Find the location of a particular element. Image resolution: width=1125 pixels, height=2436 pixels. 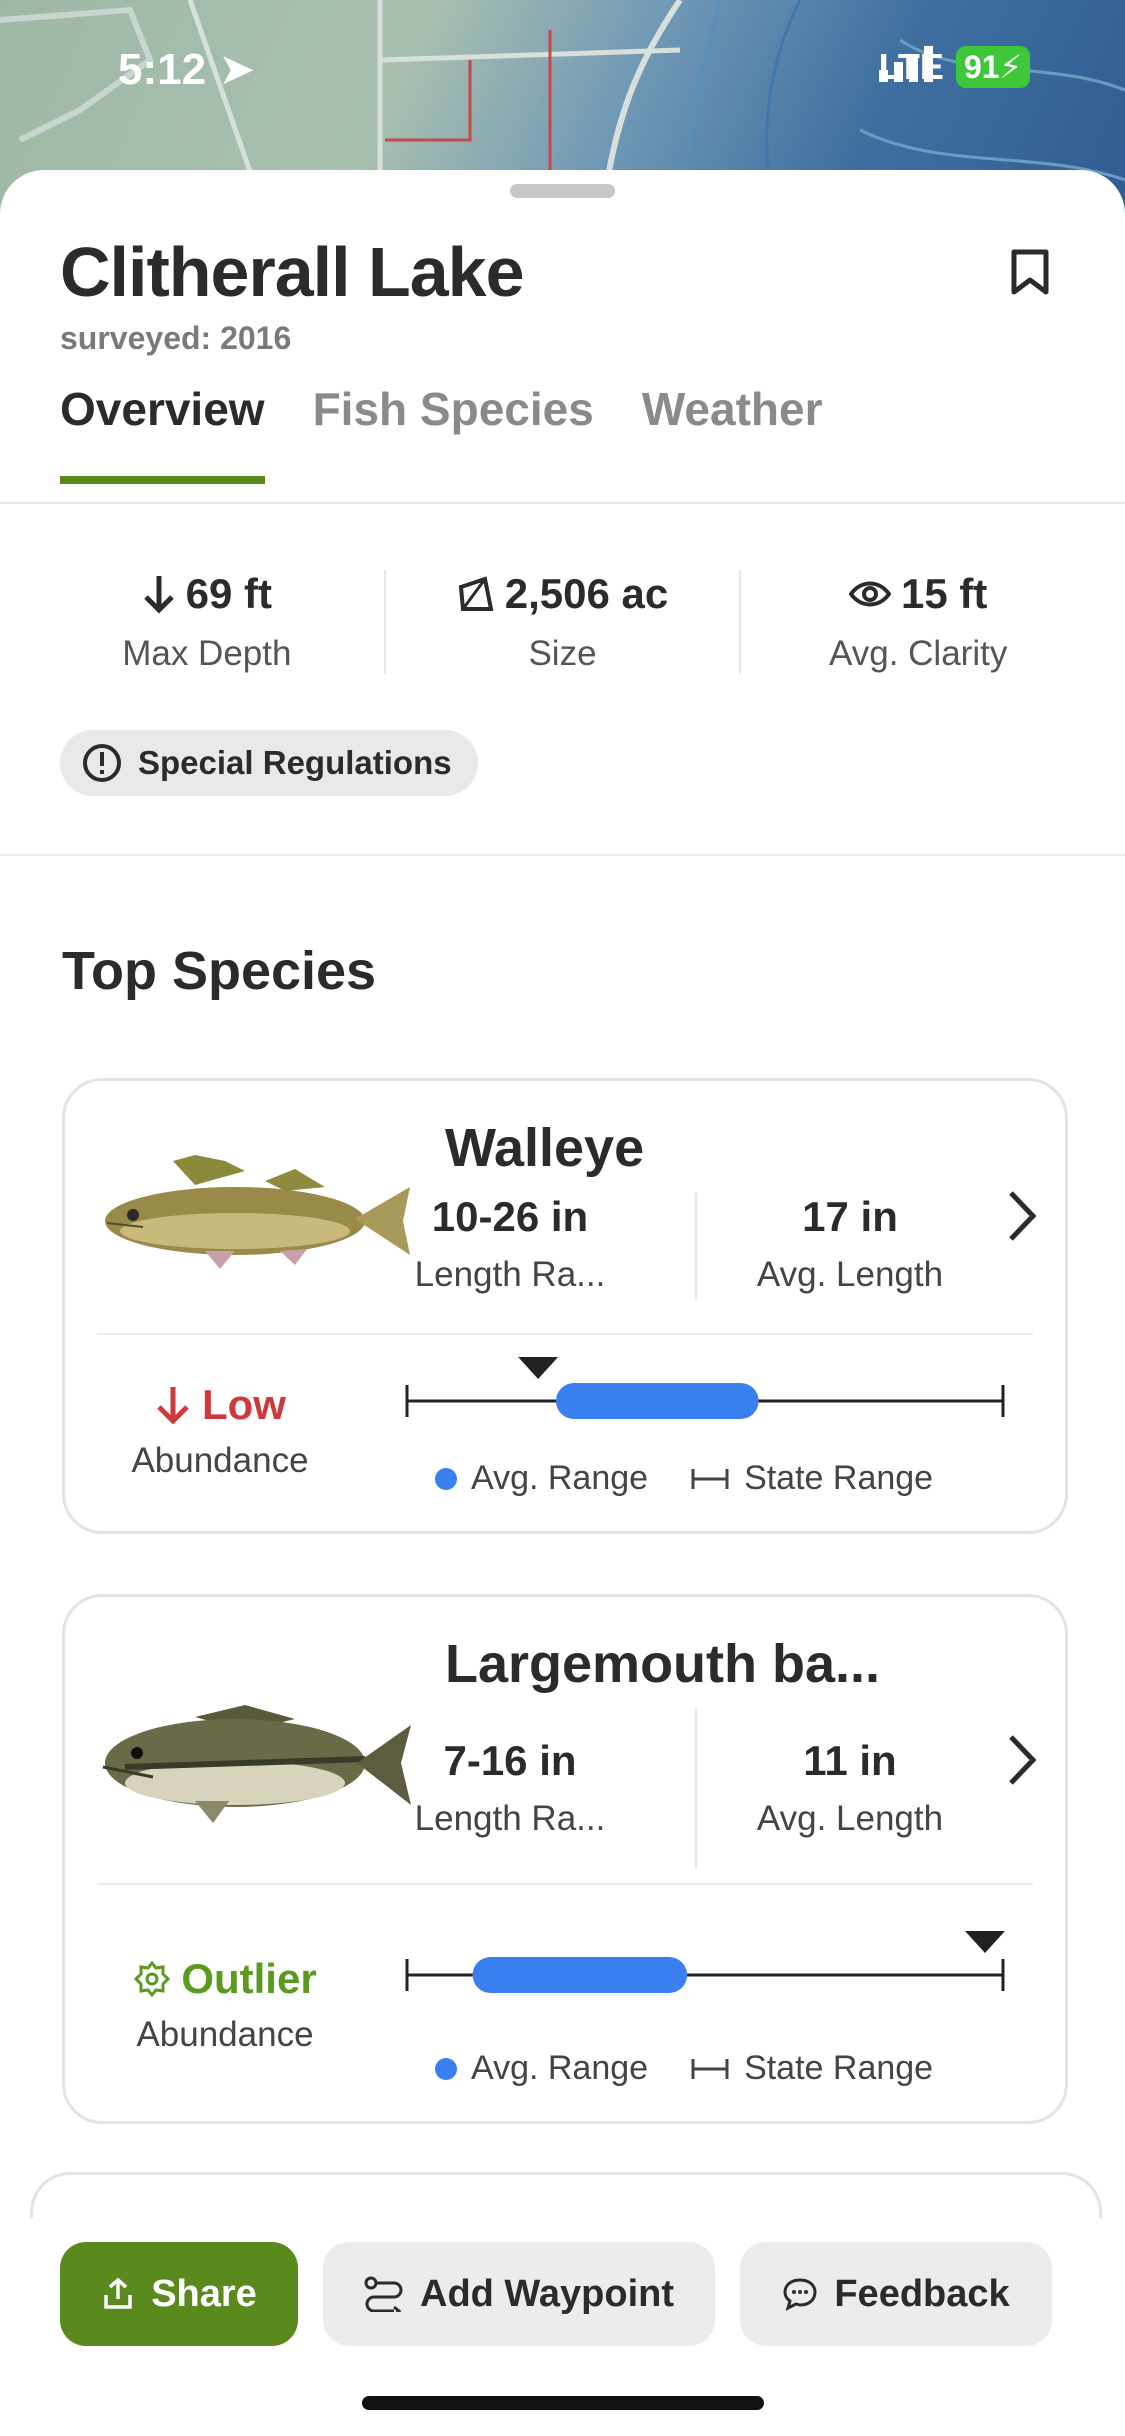

avg-length-value: 17 in is located at coordinates (850, 1216).